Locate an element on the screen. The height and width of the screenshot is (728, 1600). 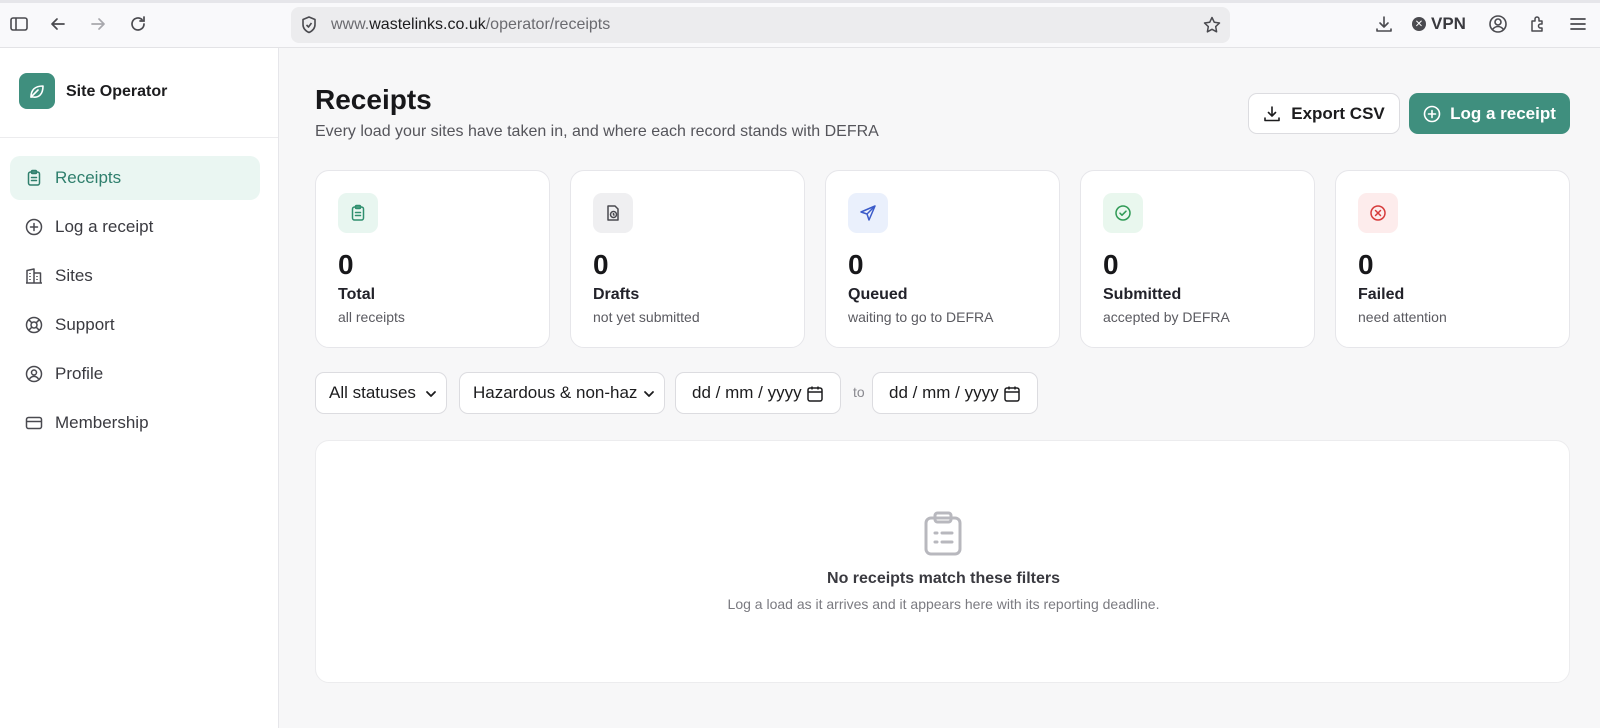
stat-label: Total is located at coordinates (357, 294).